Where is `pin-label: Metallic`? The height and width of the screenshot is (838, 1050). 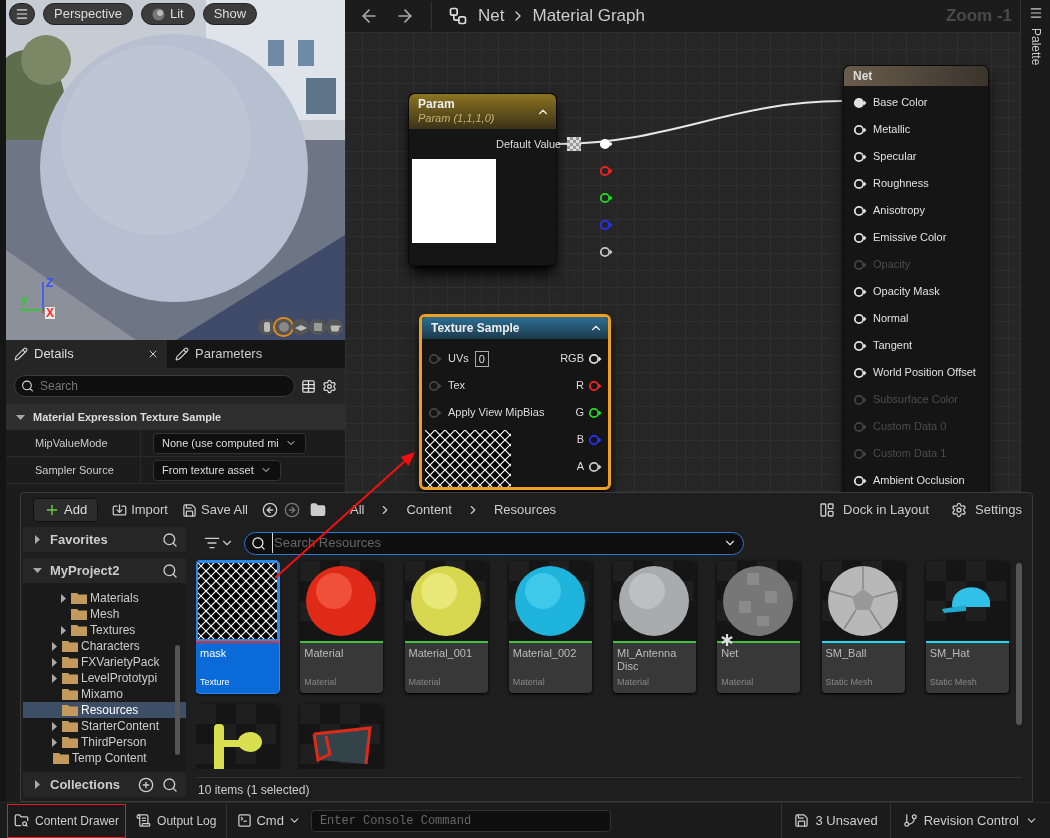 pin-label: Metallic is located at coordinates (892, 130).